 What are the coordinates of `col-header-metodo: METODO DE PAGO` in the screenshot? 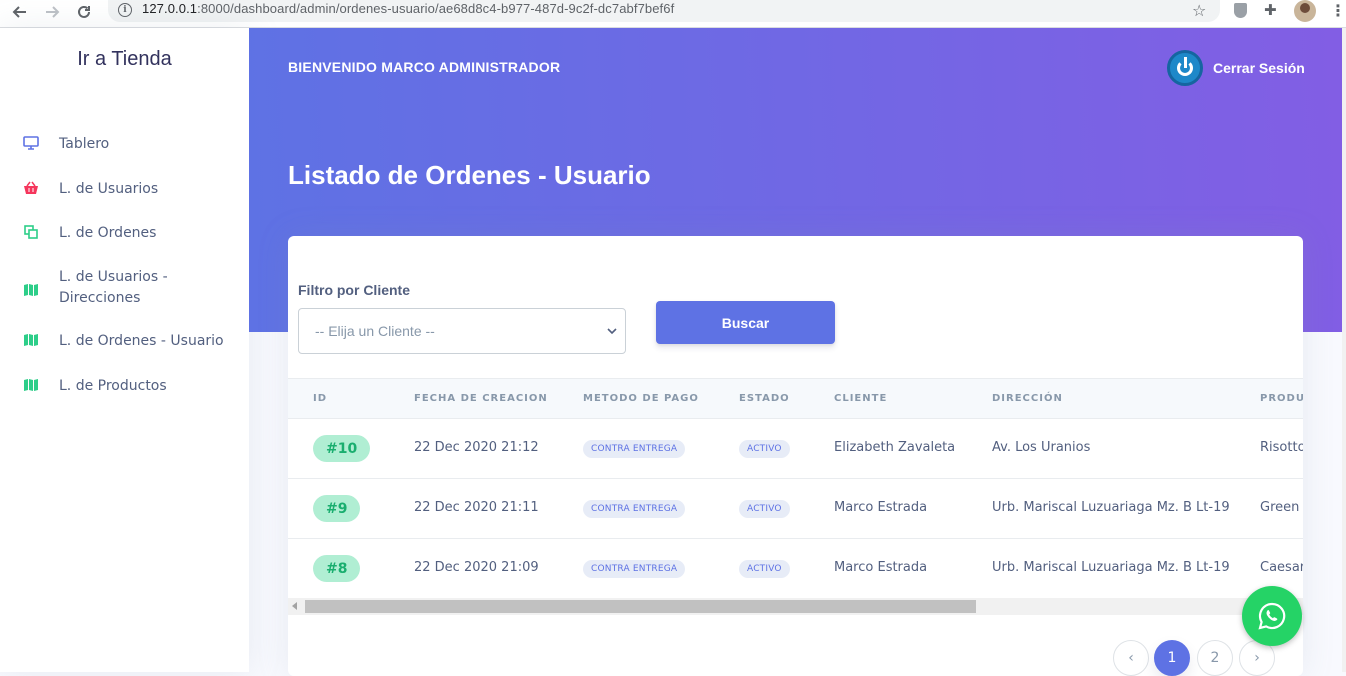 It's located at (641, 398).